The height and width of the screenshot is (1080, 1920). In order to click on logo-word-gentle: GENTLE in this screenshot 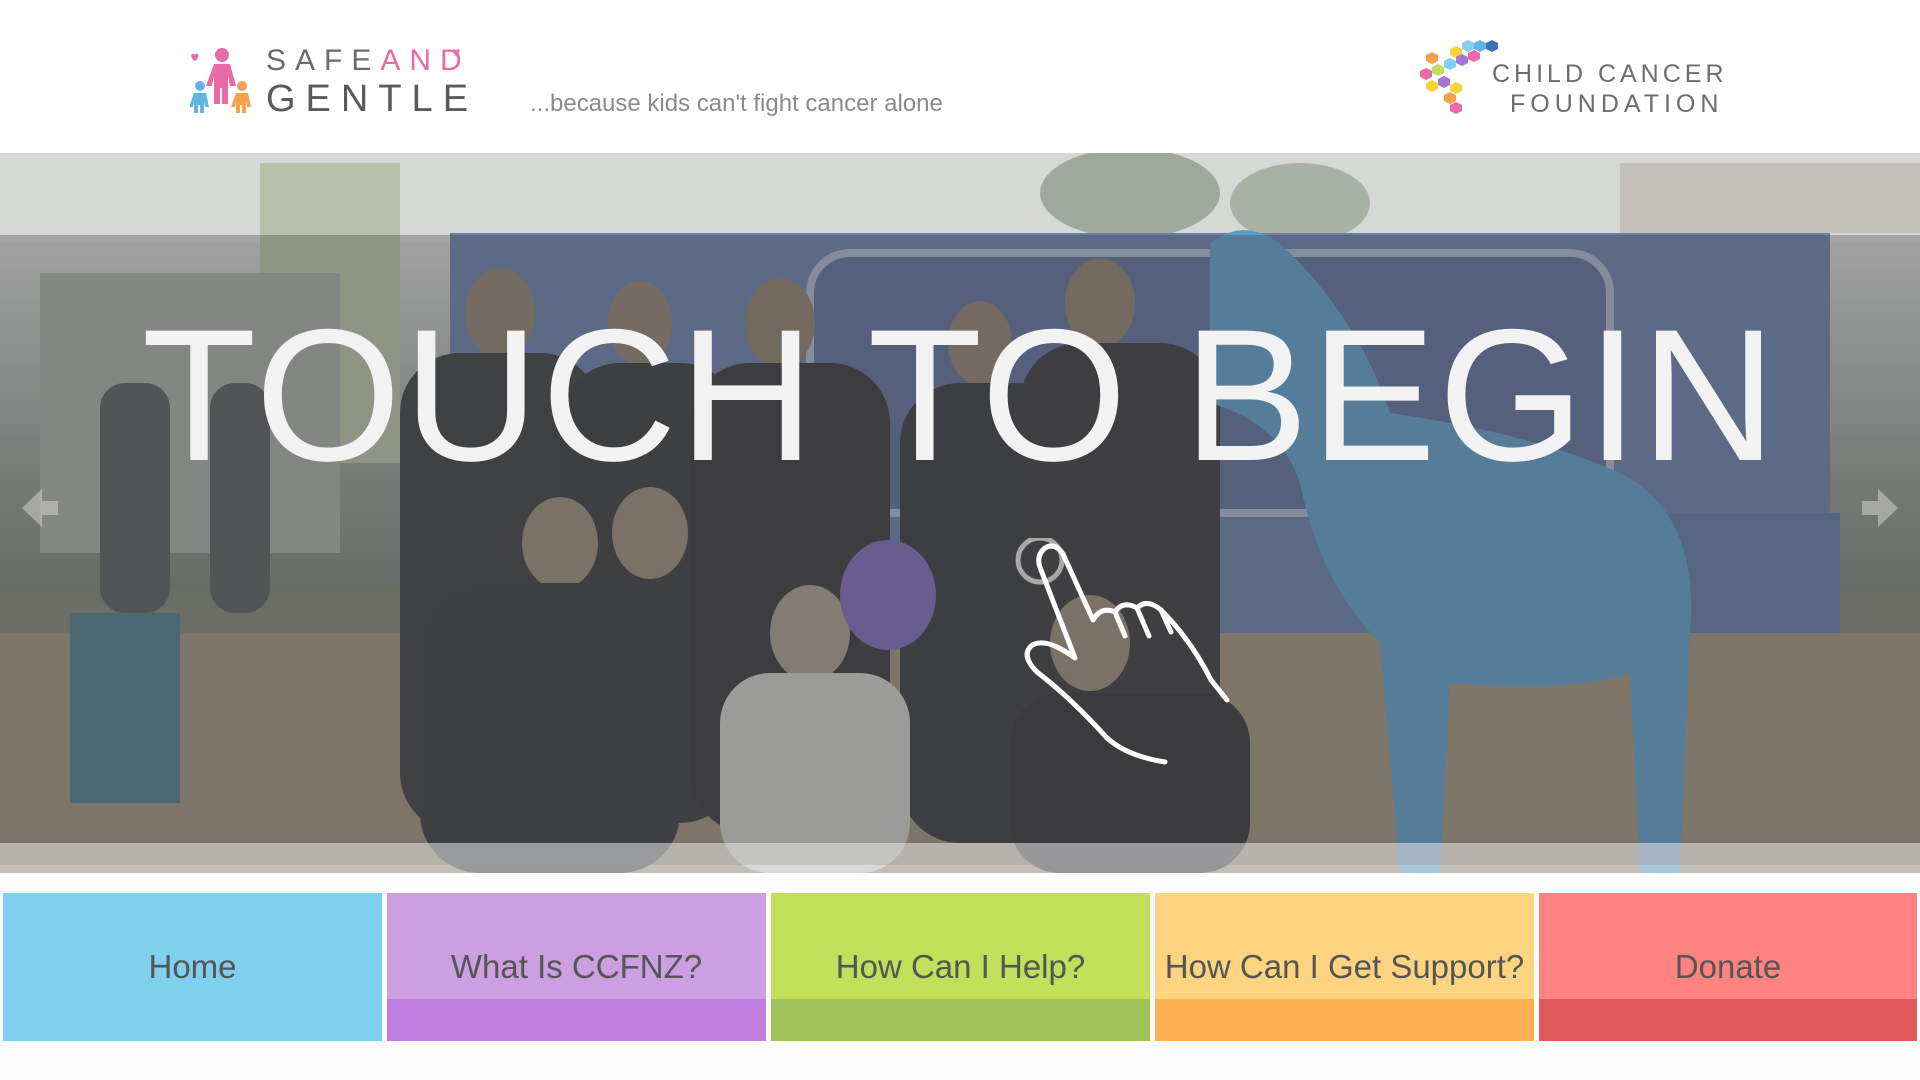, I will do `click(372, 99)`.